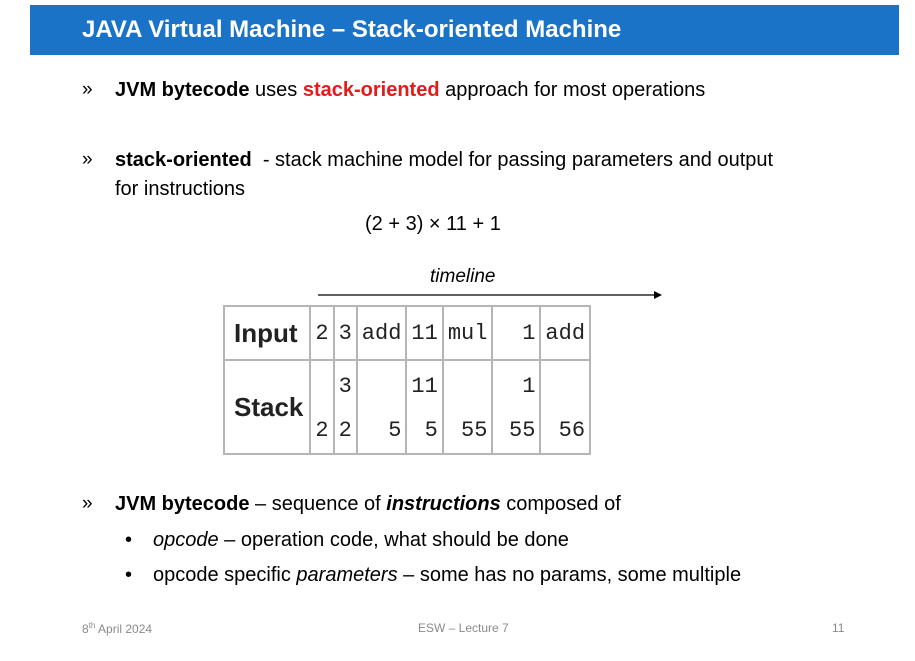 The height and width of the screenshot is (661, 915). I want to click on input-row: Input 2 3 add 11 mul 1 add, so click(407, 333).